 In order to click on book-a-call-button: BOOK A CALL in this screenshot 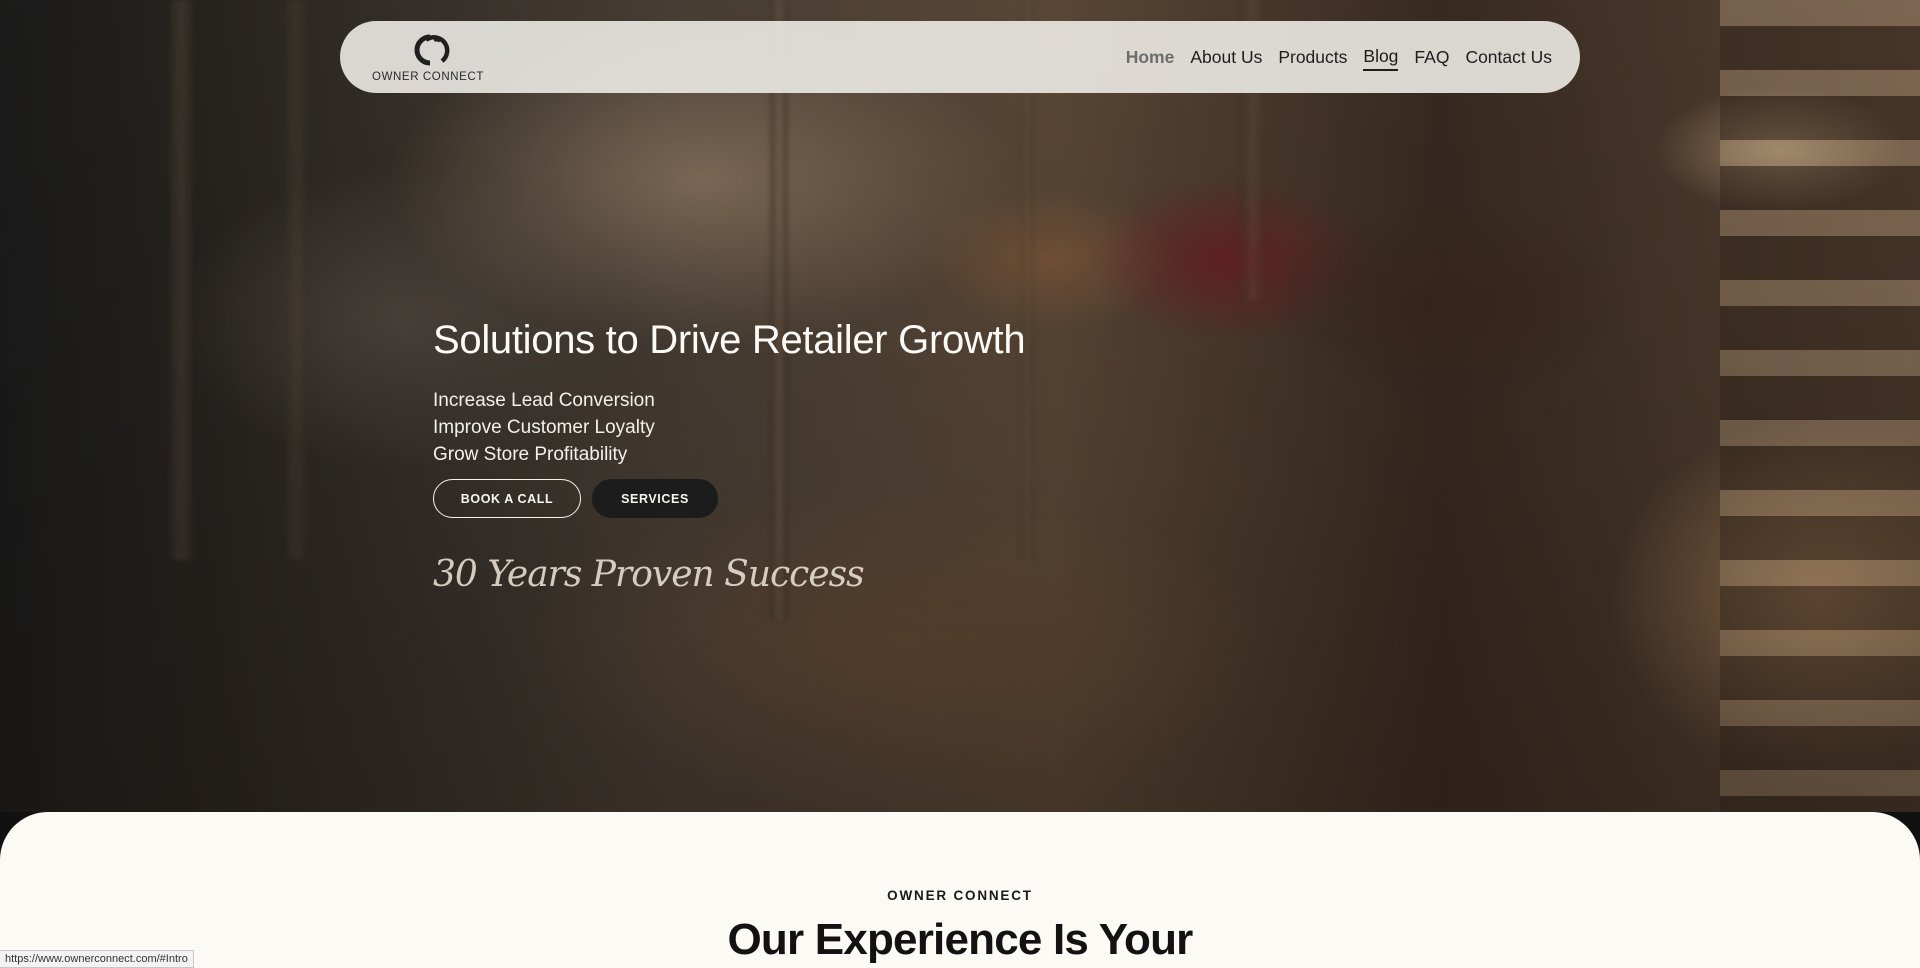, I will do `click(507, 498)`.